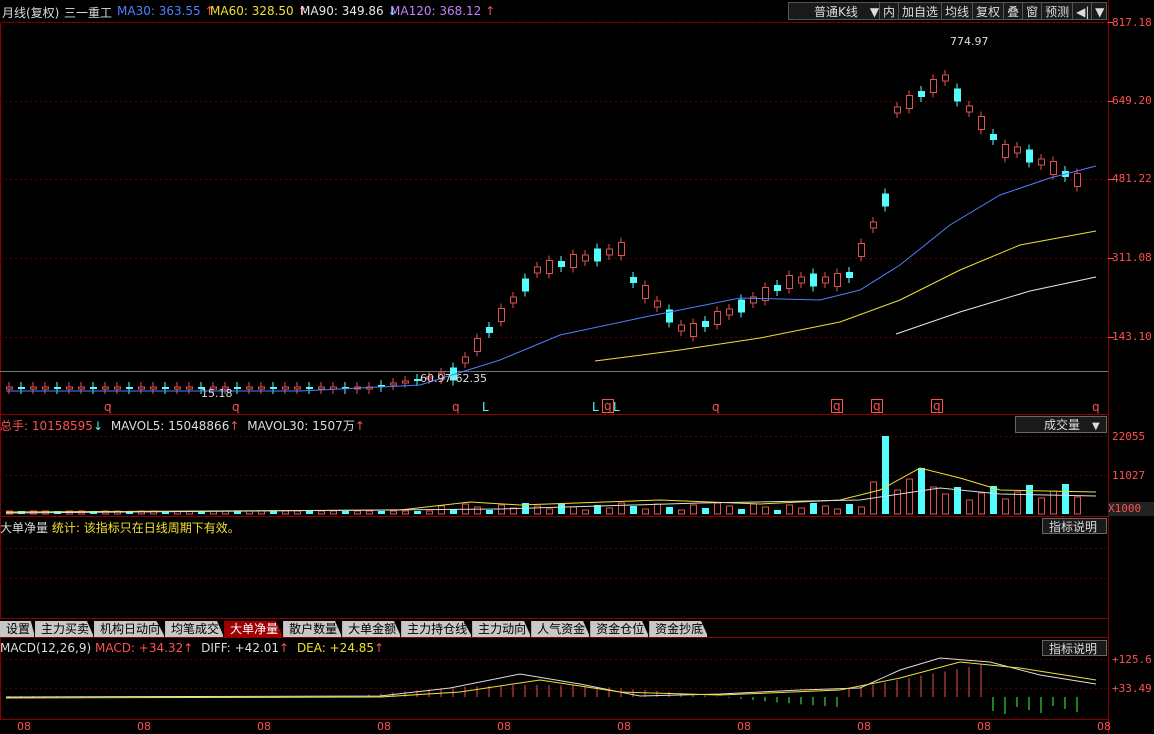  What do you see at coordinates (996, 305) in the screenshot?
I see `ma90-line` at bounding box center [996, 305].